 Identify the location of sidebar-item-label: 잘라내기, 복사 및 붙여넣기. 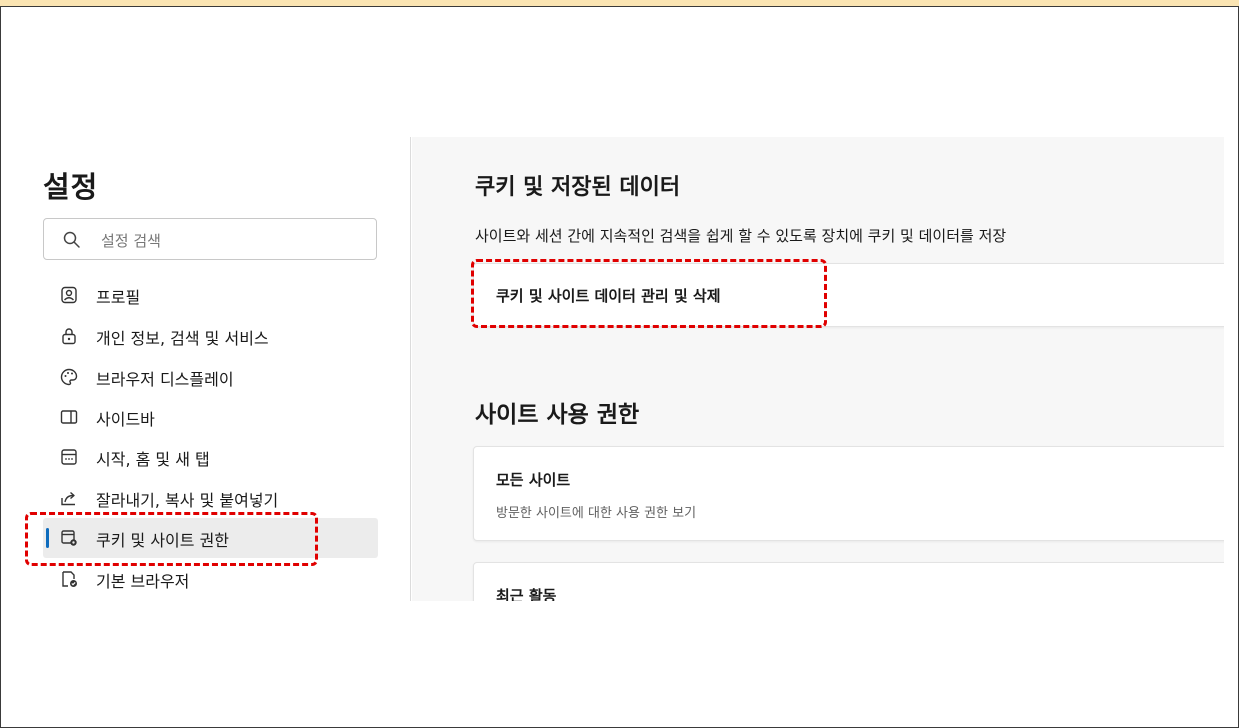
(187, 500).